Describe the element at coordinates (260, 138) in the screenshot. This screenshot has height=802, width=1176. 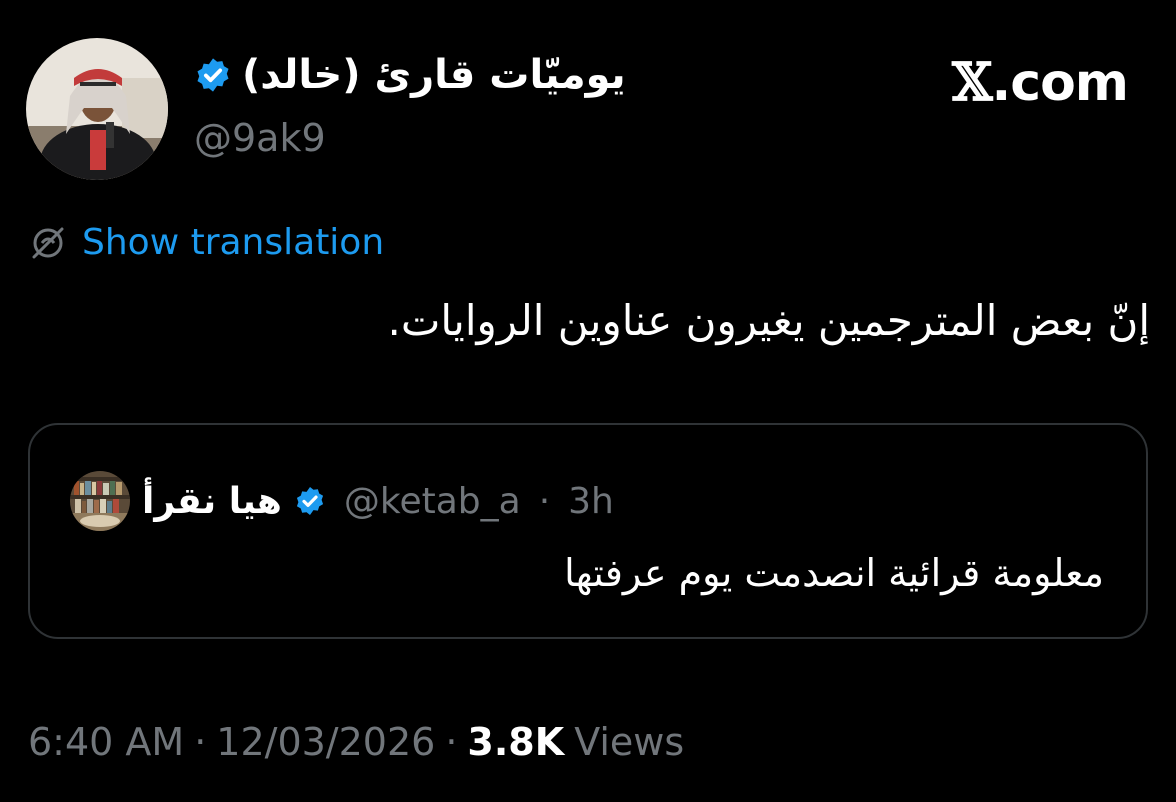
I see `author-handle: @9ak9` at that location.